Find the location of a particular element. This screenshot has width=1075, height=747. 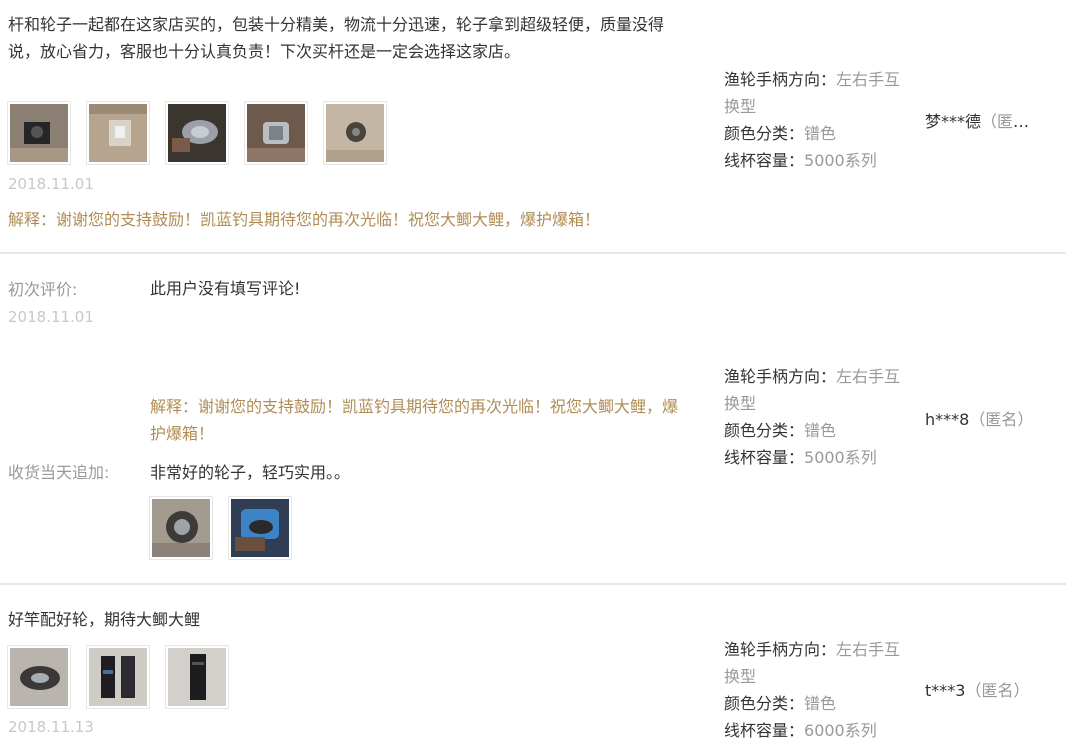

append-review-label: 收货当天追加: is located at coordinates (59, 472).